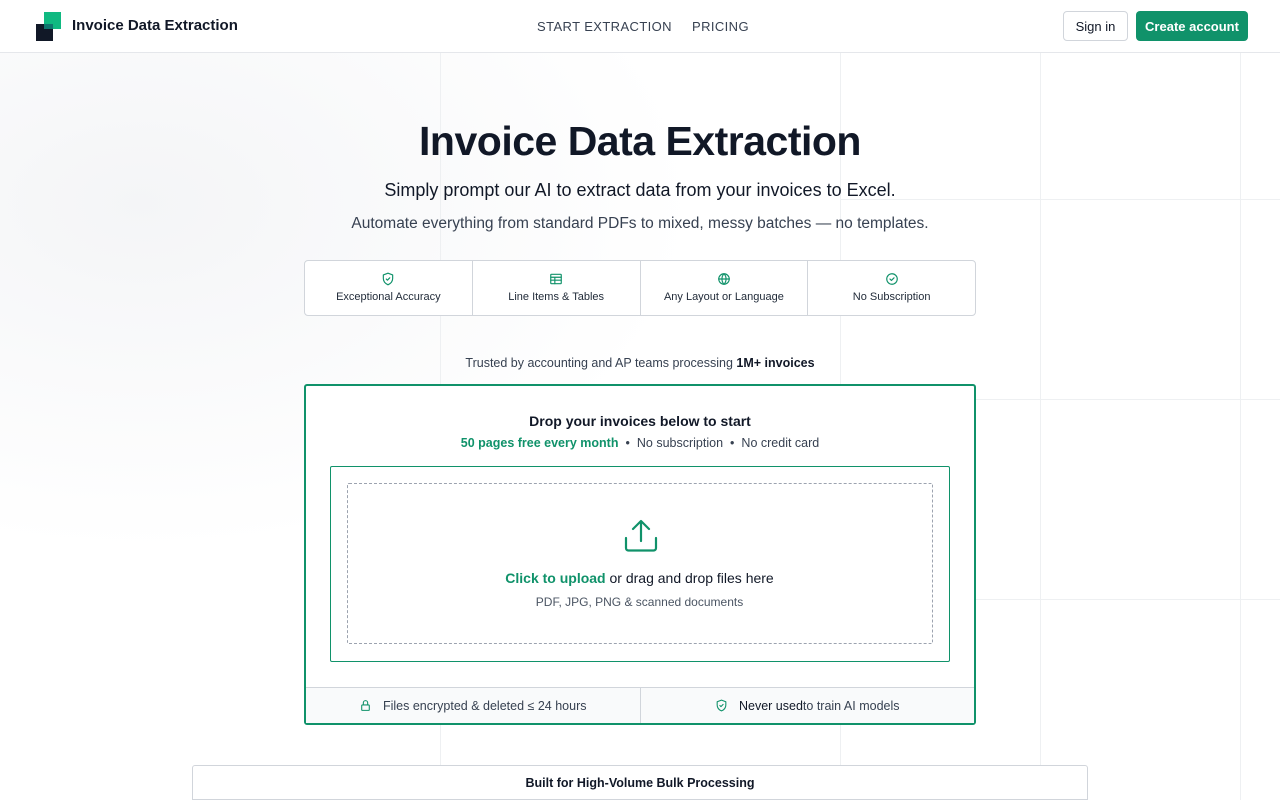 The width and height of the screenshot is (1280, 800). Describe the element at coordinates (770, 705) in the screenshot. I see `privacy-strong-text: Never used` at that location.